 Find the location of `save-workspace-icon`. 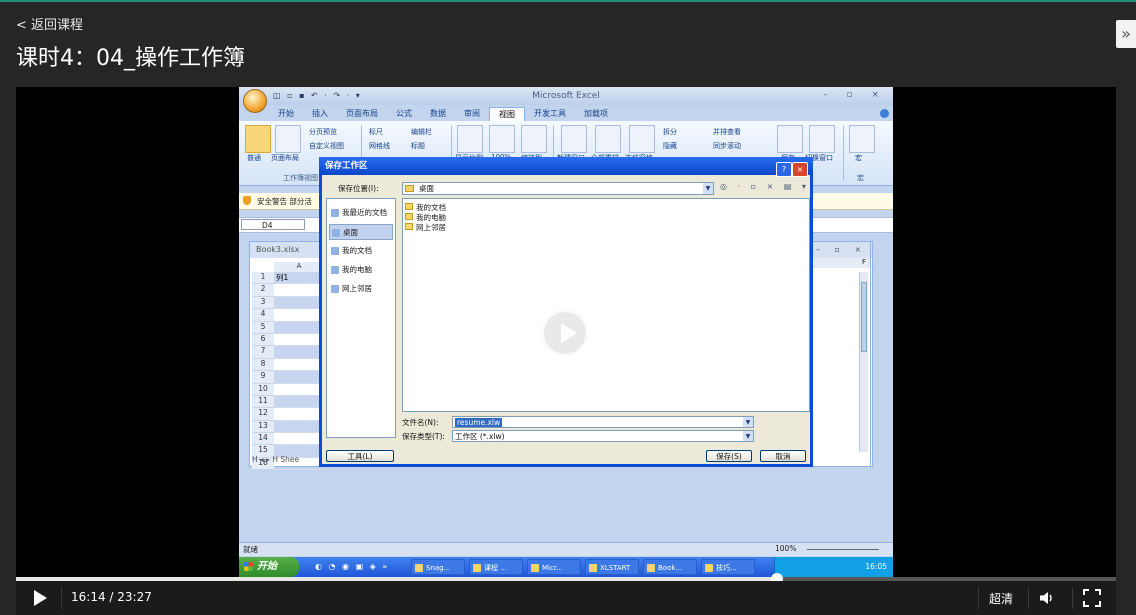

save-workspace-icon is located at coordinates (790, 139).